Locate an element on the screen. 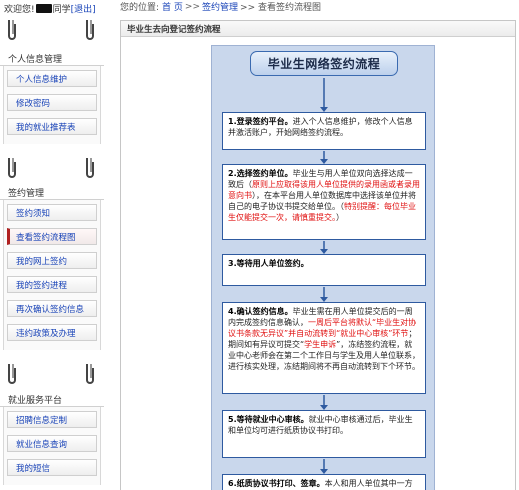 This screenshot has height=490, width=519. breadcrumb: 您的位置: 首 页 >> 签约管理 >> 查看签约流程图 is located at coordinates (319, 7).